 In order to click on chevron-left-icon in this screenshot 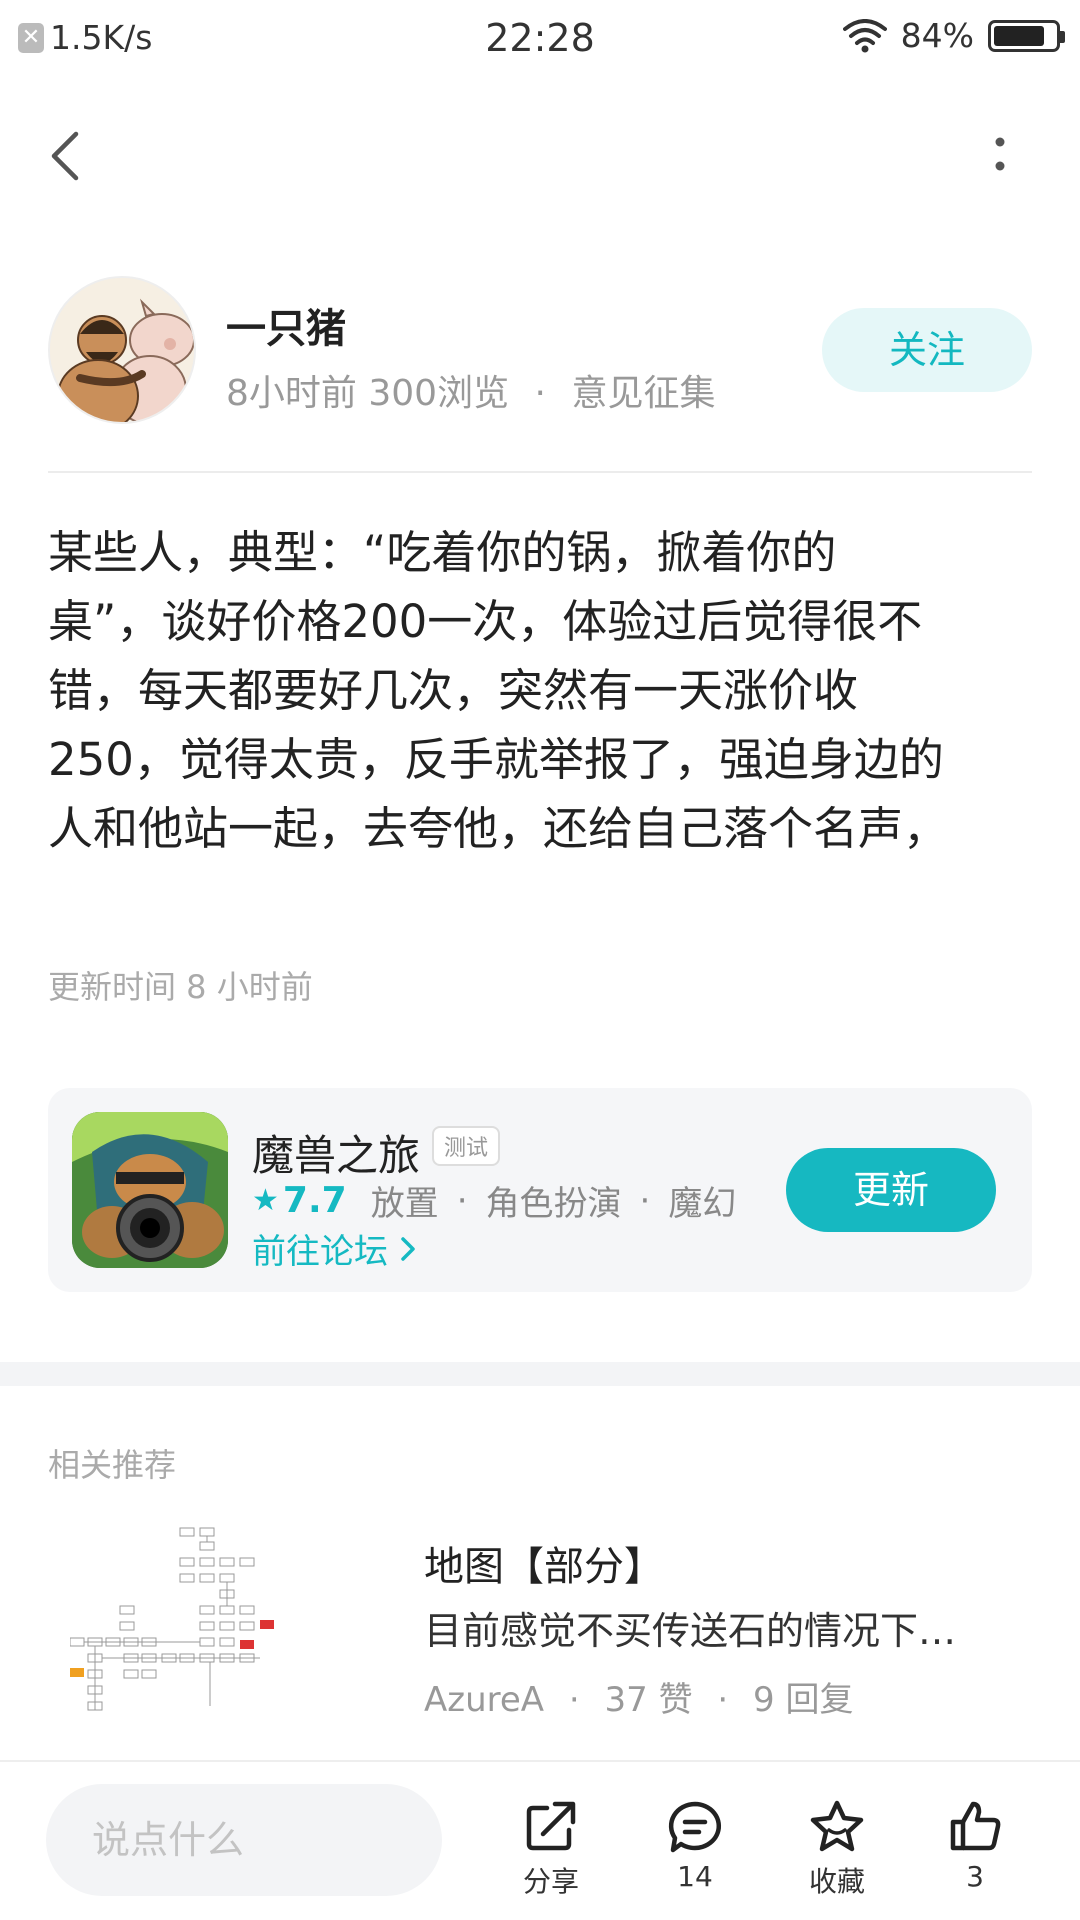, I will do `click(65, 156)`.